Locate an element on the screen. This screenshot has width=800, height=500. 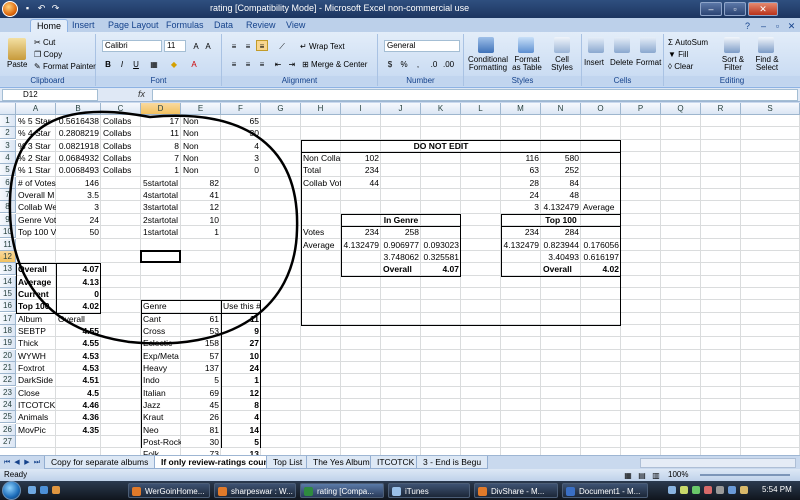
sheet-tab-end-is-begu: 3 - End is Begu is located at coordinates (452, 462).